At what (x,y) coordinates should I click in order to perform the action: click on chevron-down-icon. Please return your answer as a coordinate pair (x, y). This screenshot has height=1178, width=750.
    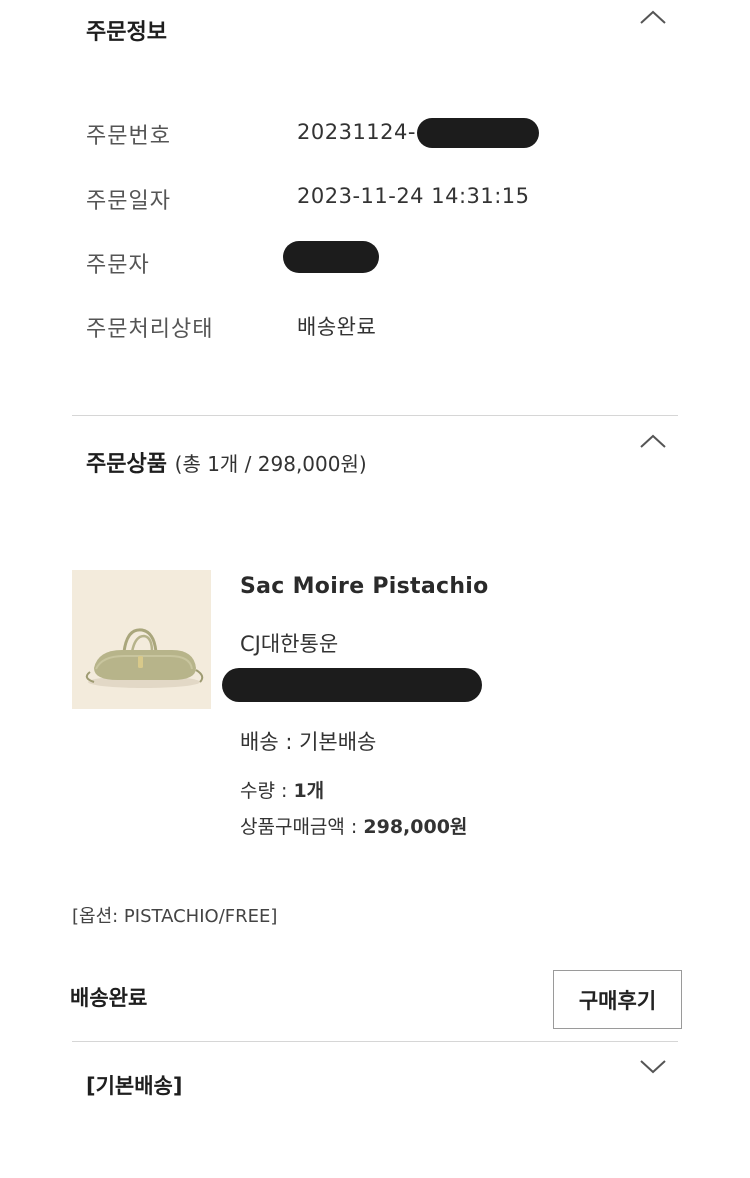
    Looking at the image, I should click on (653, 1067).